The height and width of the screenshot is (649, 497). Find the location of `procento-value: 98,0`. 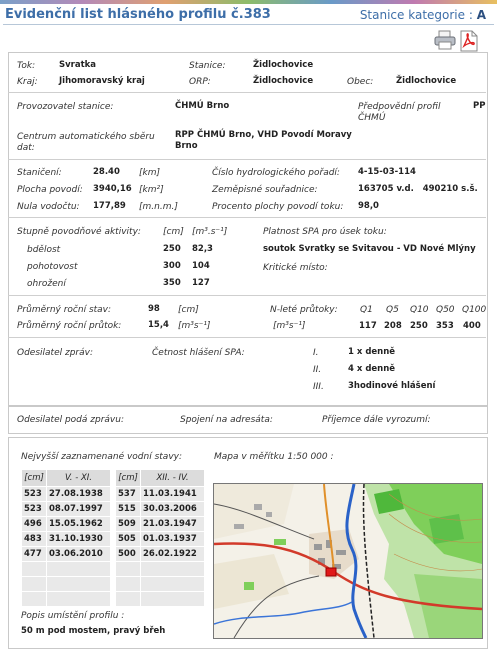

procento-value: 98,0 is located at coordinates (368, 206).